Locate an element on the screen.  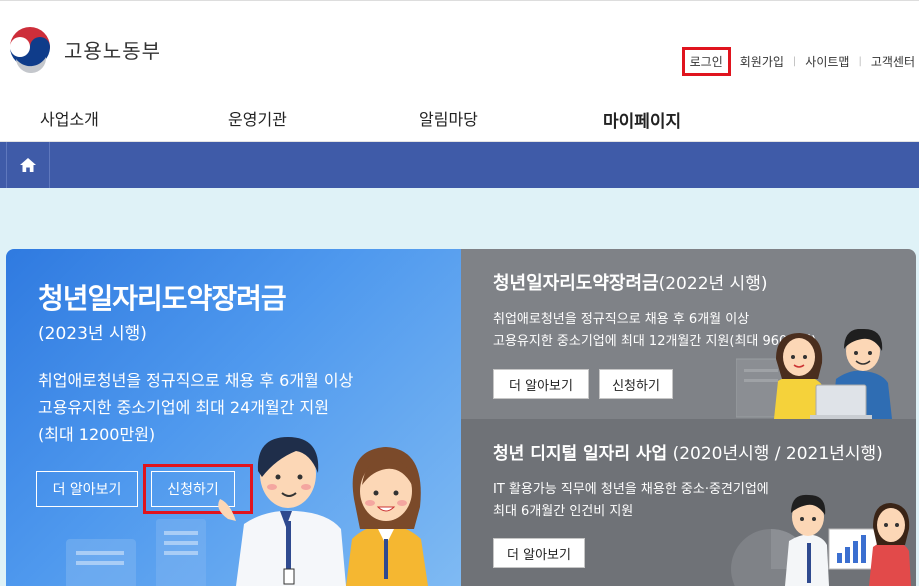
site-logo: 고용노동부 is located at coordinates (83, 49).